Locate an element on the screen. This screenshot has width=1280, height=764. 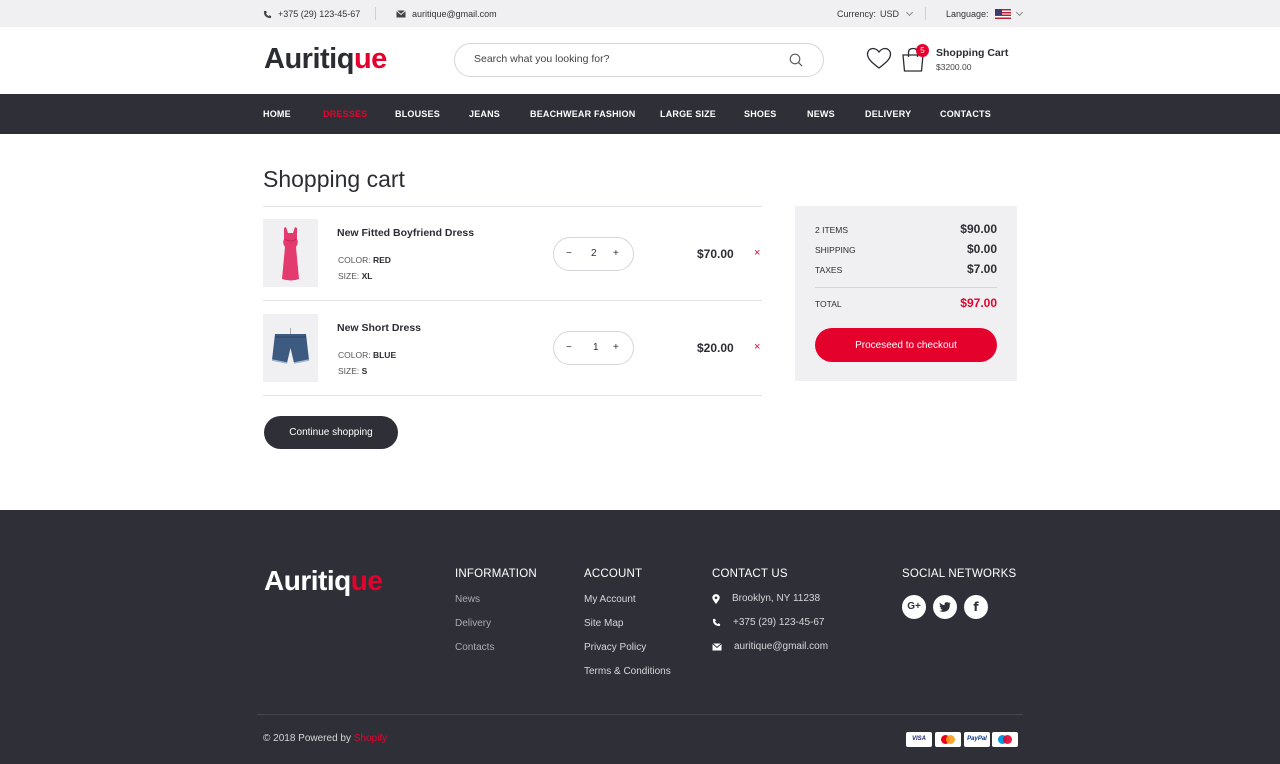
product-price: $20.00 is located at coordinates (715, 348).